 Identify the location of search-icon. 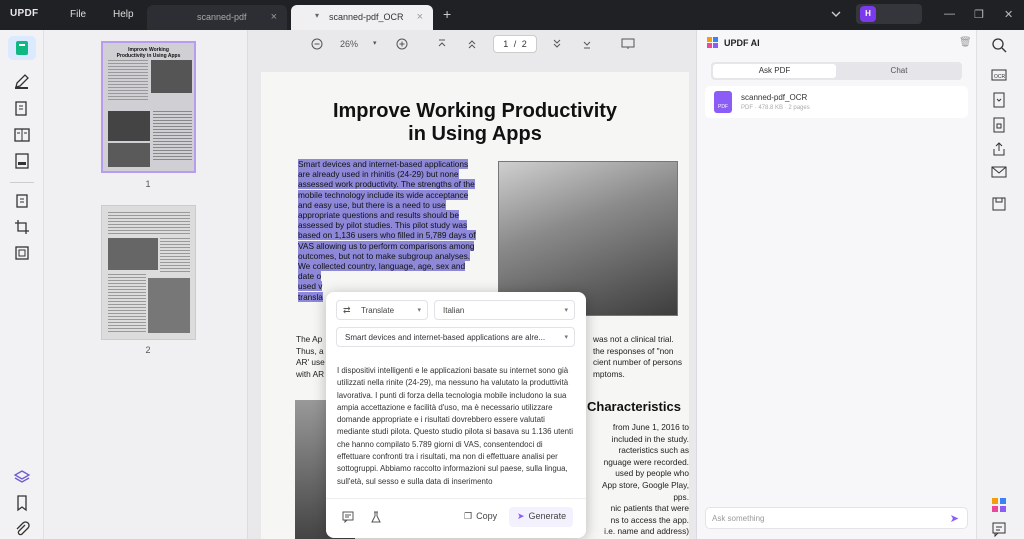
(999, 45).